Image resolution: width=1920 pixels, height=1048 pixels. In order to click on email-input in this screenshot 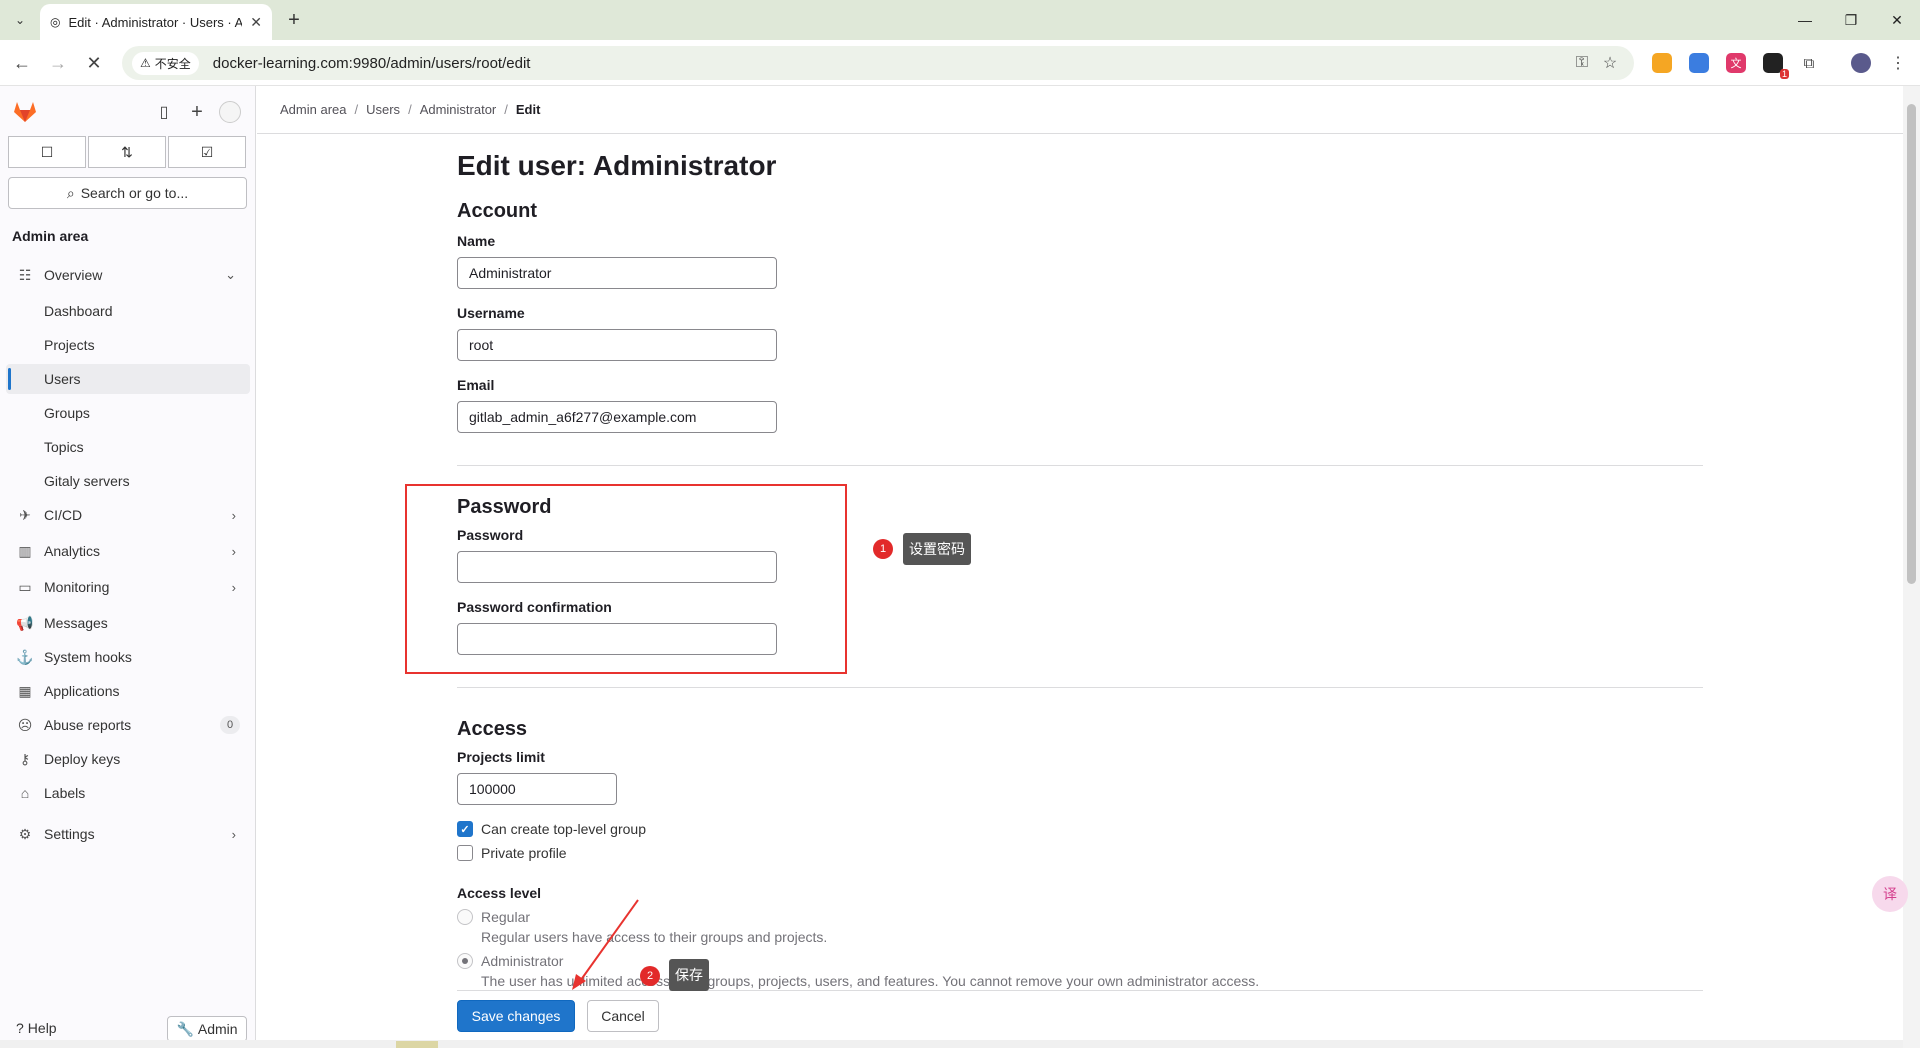, I will do `click(617, 417)`.